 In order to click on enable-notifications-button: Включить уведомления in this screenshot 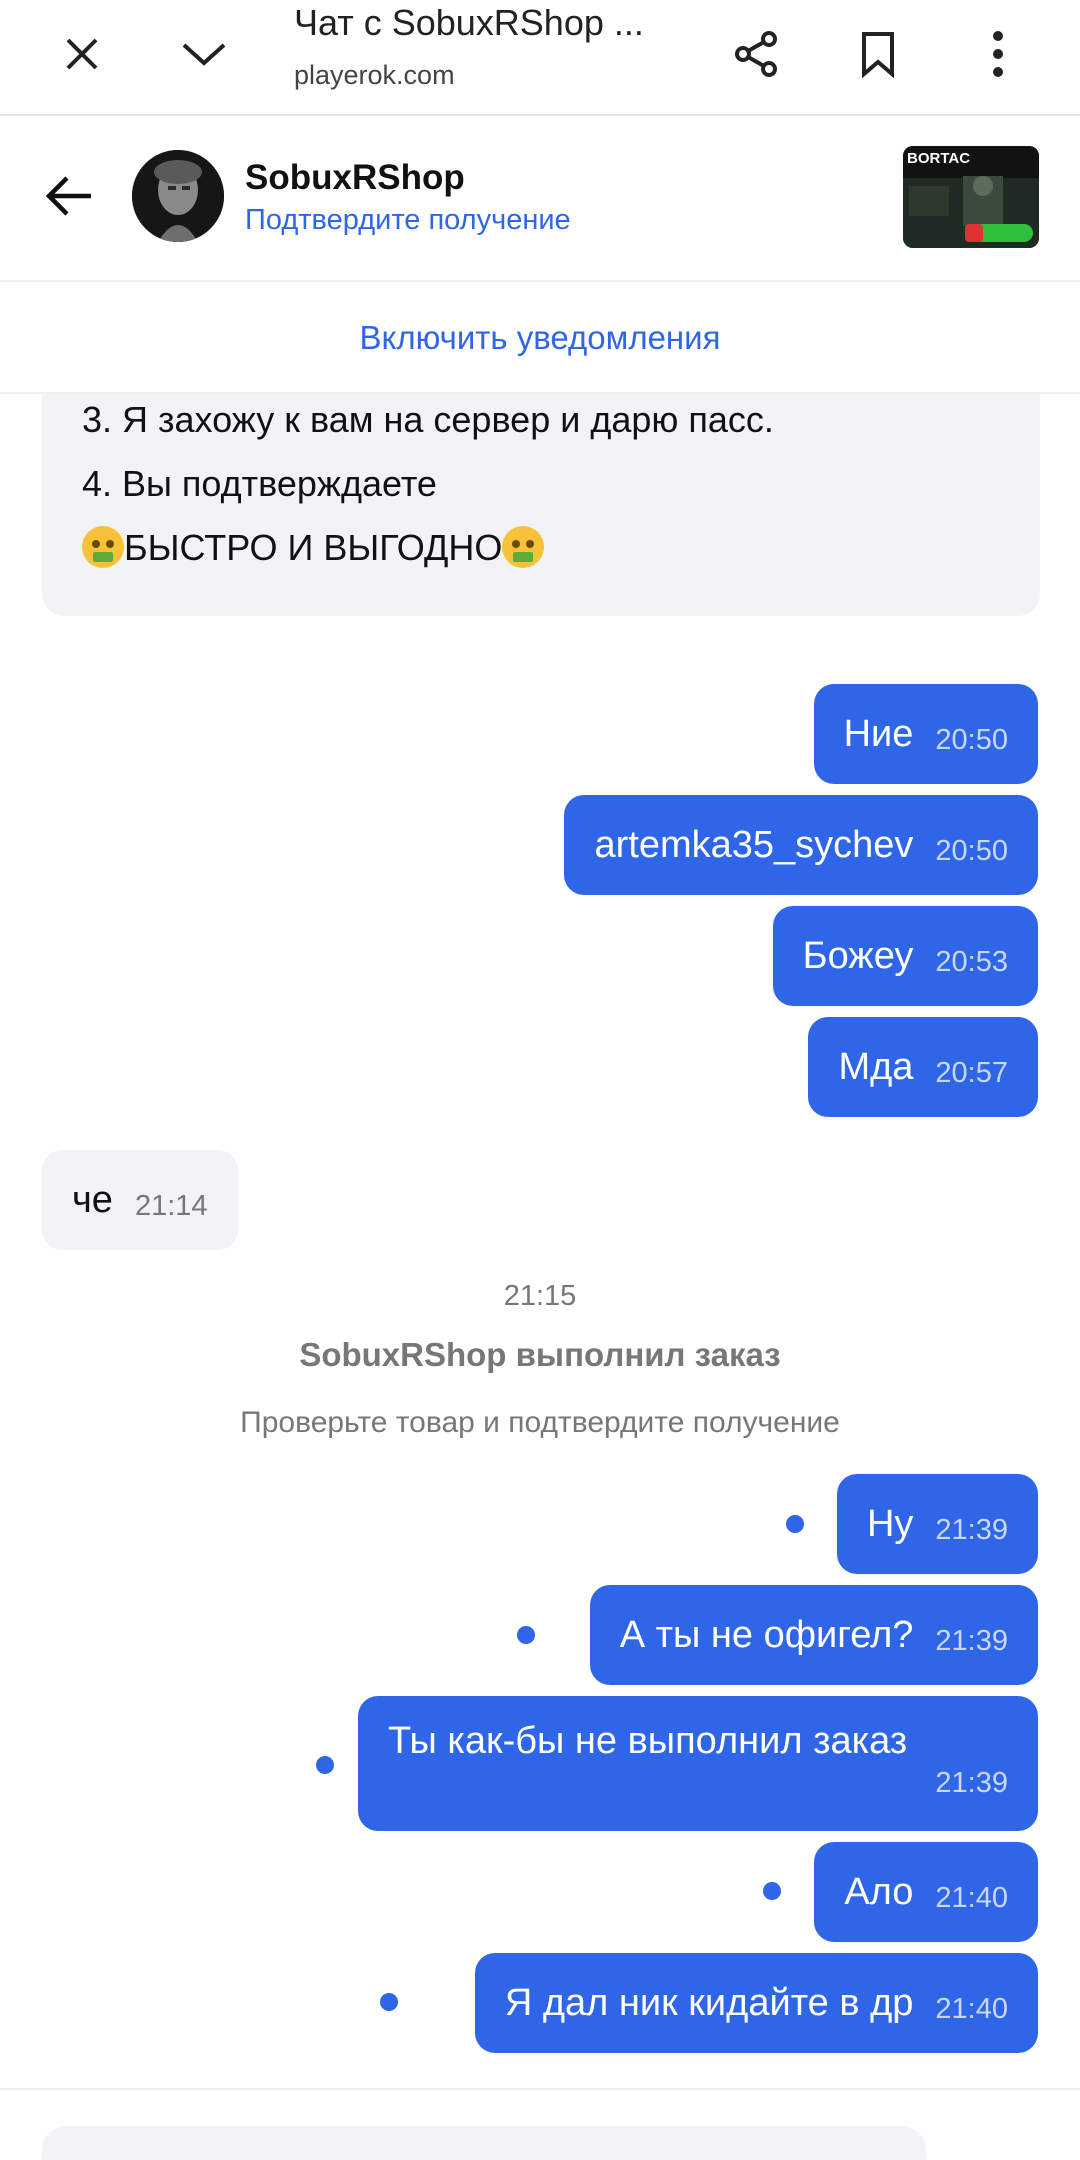, I will do `click(540, 339)`.